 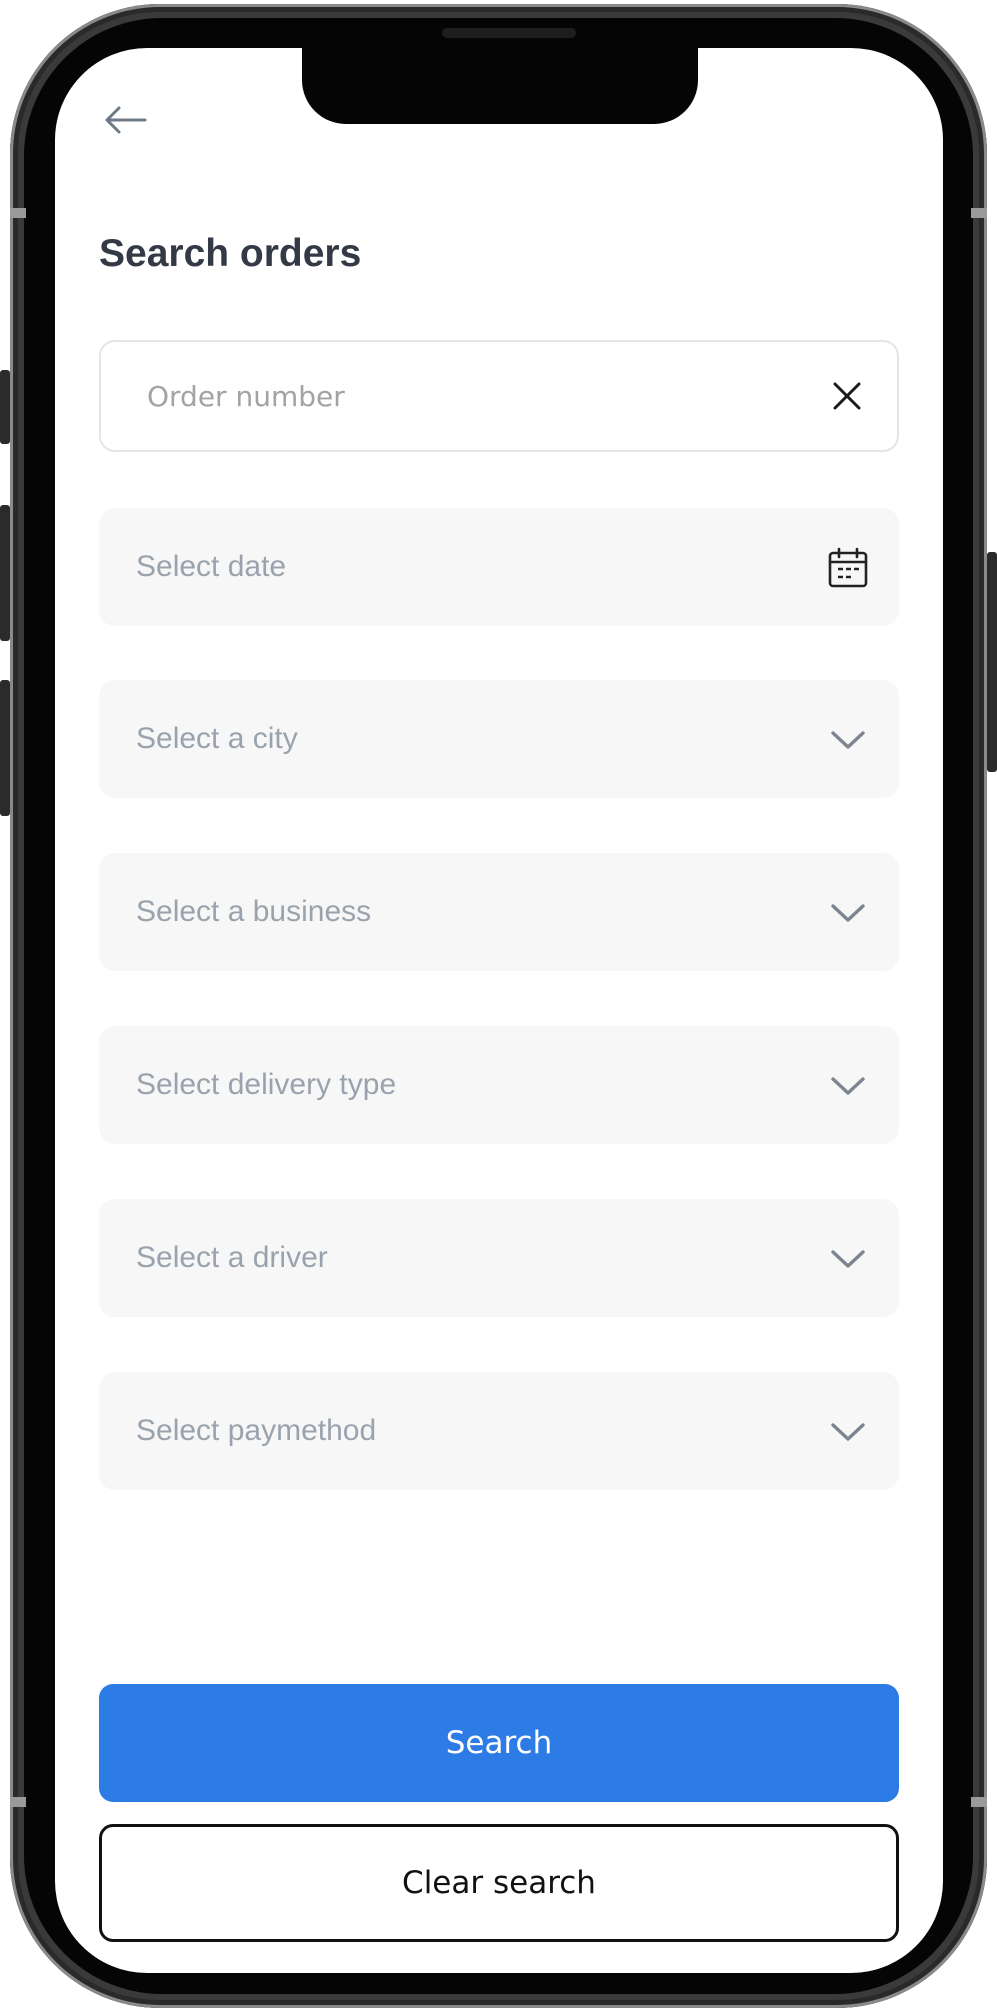 I want to click on date-picker: Select date, so click(x=499, y=567).